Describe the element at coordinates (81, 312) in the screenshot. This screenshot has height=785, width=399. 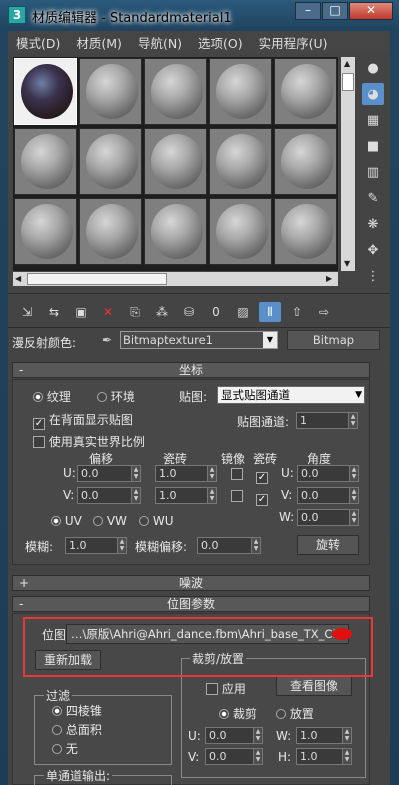
I see `assign-to-selection-icon: ▣` at that location.